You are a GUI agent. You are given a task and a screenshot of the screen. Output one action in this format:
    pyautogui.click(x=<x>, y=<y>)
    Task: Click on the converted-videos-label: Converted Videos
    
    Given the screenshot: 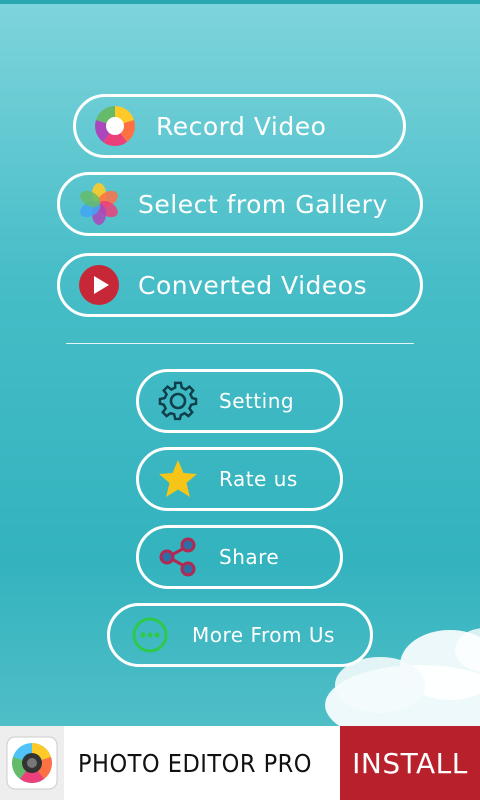 What is the action you would take?
    pyautogui.click(x=253, y=285)
    